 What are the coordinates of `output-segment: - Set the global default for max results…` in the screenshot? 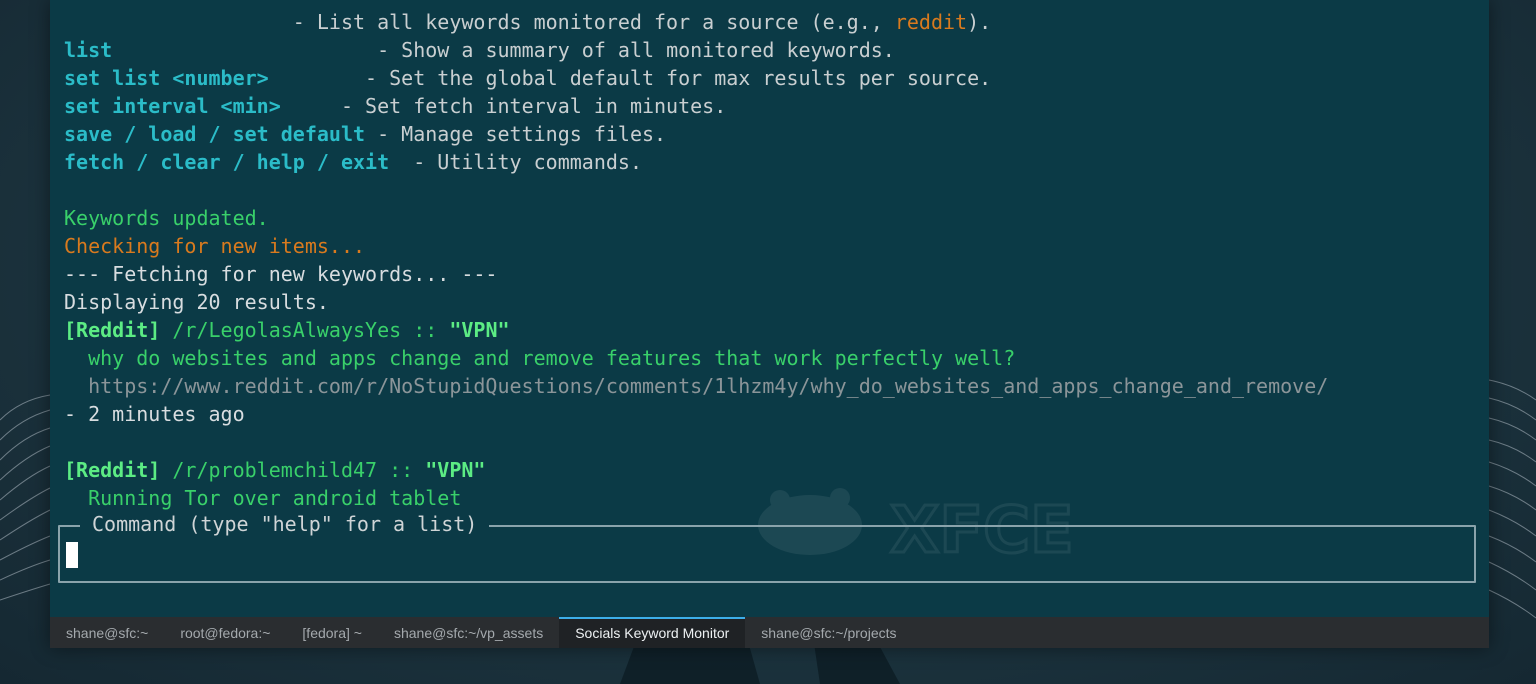 It's located at (678, 78).